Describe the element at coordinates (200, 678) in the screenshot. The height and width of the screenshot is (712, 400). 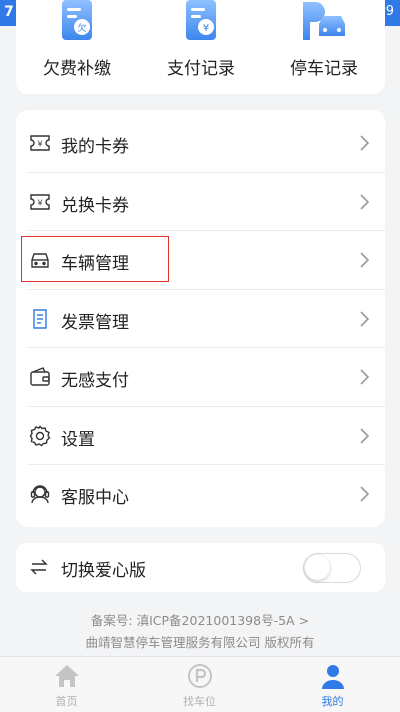
I see `parking-p-icon` at that location.